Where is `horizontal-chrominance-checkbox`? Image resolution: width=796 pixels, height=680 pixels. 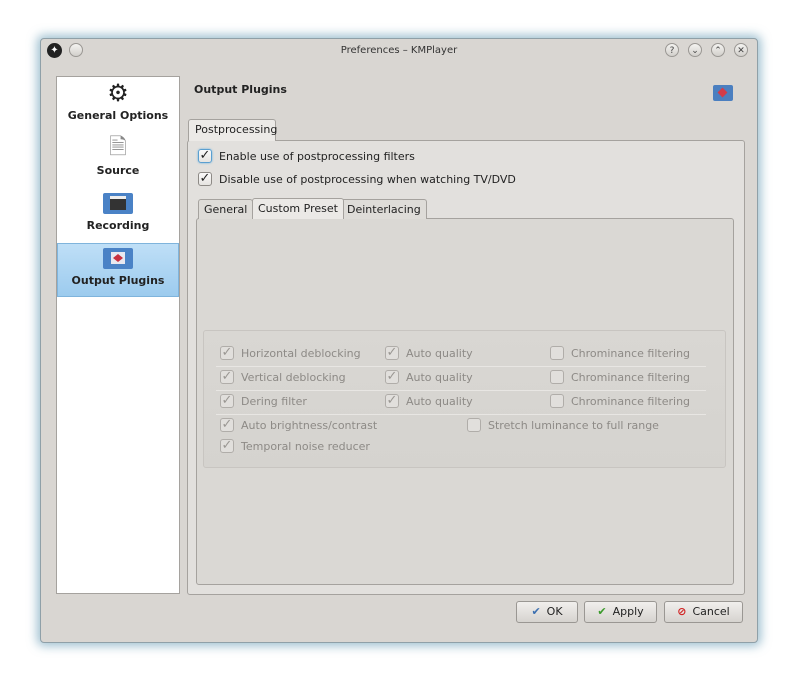
horizontal-chrominance-checkbox is located at coordinates (557, 353).